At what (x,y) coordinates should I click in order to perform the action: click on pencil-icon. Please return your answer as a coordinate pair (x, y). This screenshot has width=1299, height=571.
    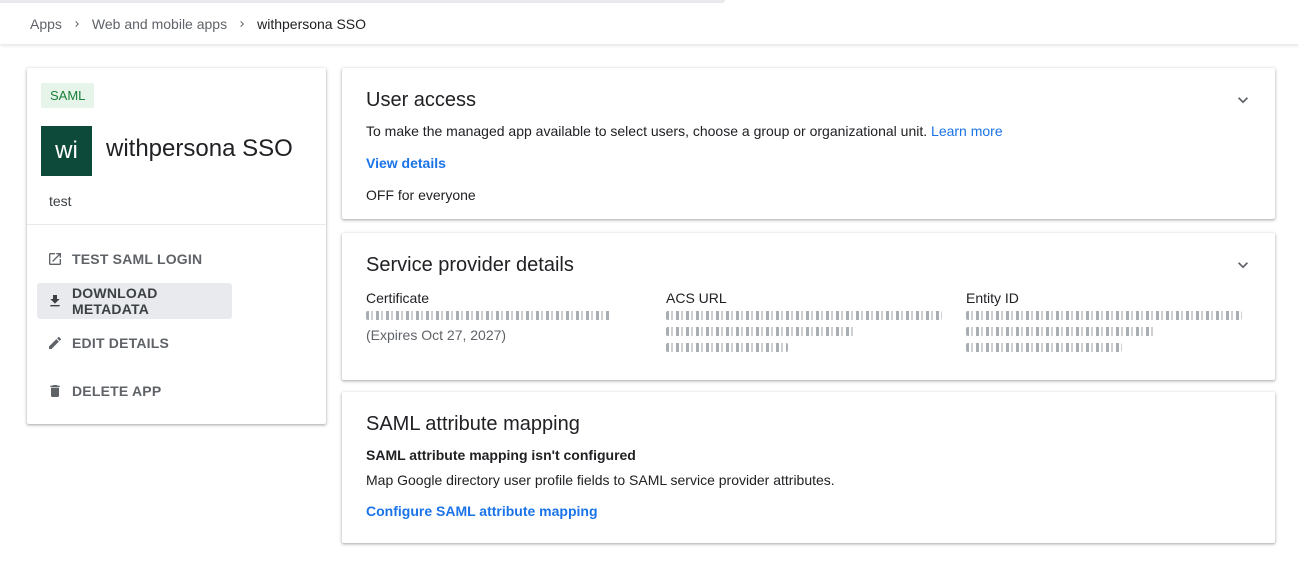
    Looking at the image, I should click on (55, 343).